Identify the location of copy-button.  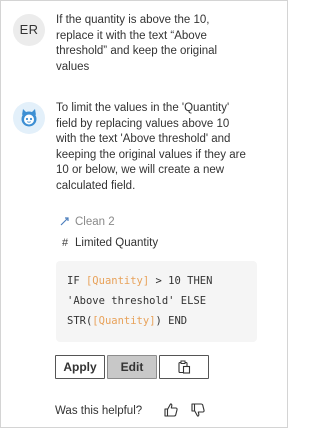
(184, 367).